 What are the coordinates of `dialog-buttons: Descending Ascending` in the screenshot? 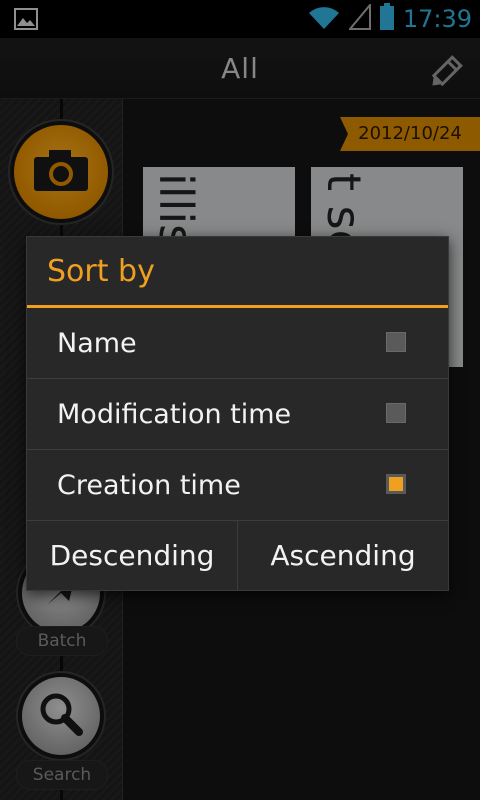 It's located at (237, 555).